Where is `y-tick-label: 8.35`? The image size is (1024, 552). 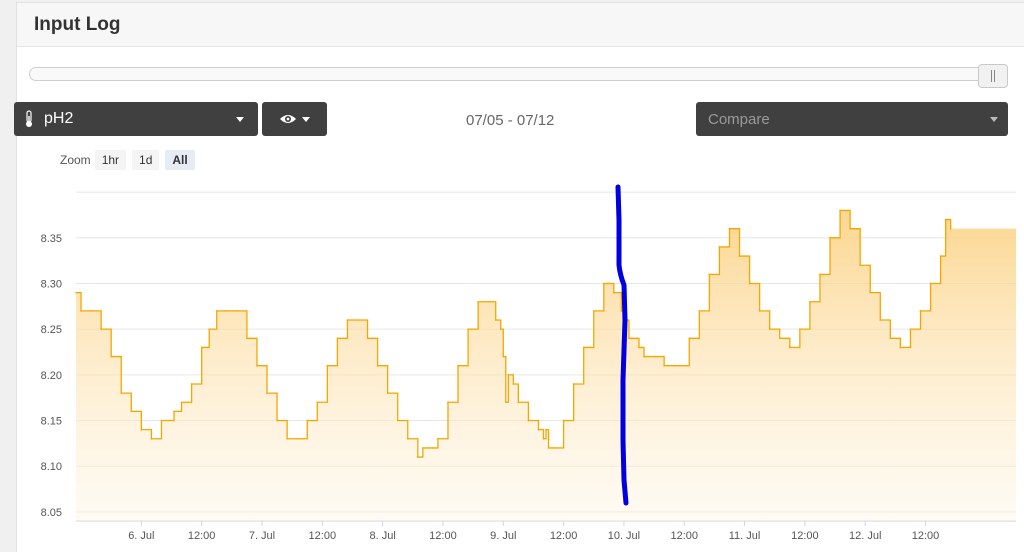
y-tick-label: 8.35 is located at coordinates (51, 239).